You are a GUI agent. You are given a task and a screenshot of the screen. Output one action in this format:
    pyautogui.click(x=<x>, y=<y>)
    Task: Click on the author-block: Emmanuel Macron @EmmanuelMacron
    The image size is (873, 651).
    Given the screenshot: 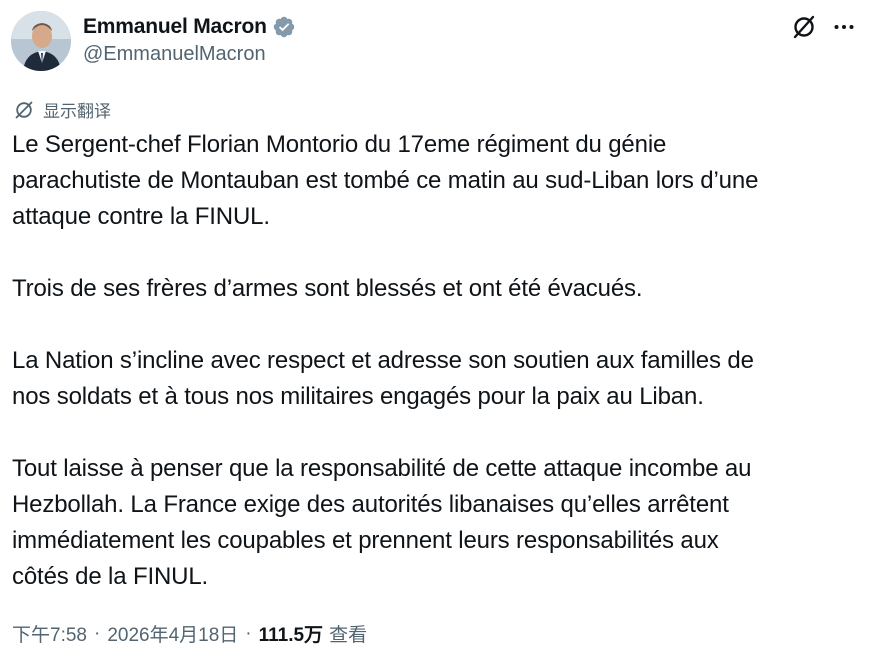 What is the action you would take?
    pyautogui.click(x=189, y=39)
    